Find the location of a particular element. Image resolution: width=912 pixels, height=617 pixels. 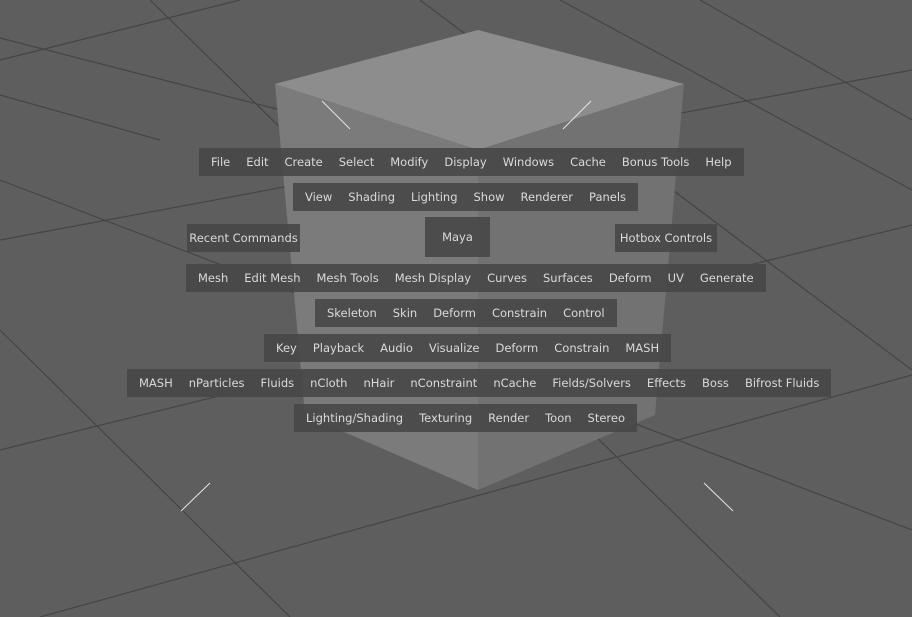

main-menu-item-display: Display is located at coordinates (465, 162).